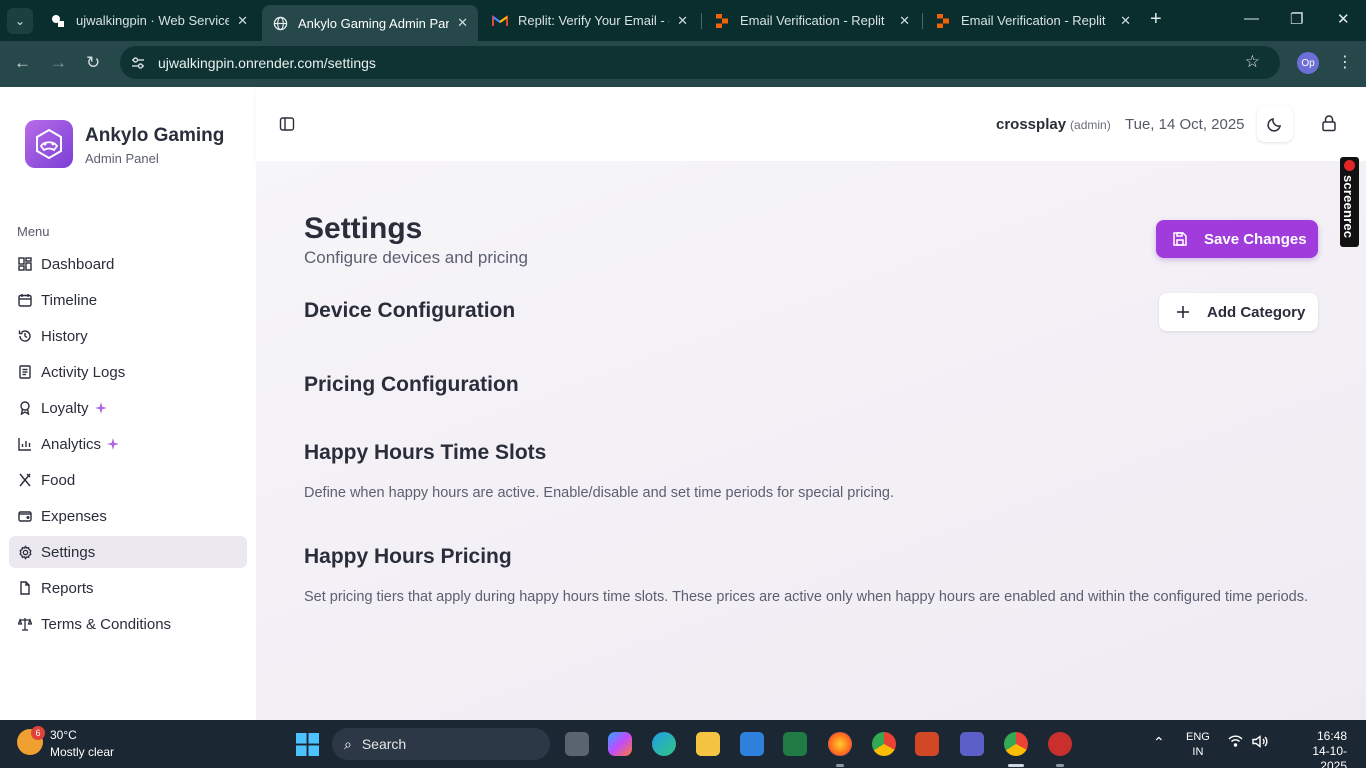 Image resolution: width=1366 pixels, height=768 pixels. I want to click on save-button-label: Save Changes, so click(1255, 239).